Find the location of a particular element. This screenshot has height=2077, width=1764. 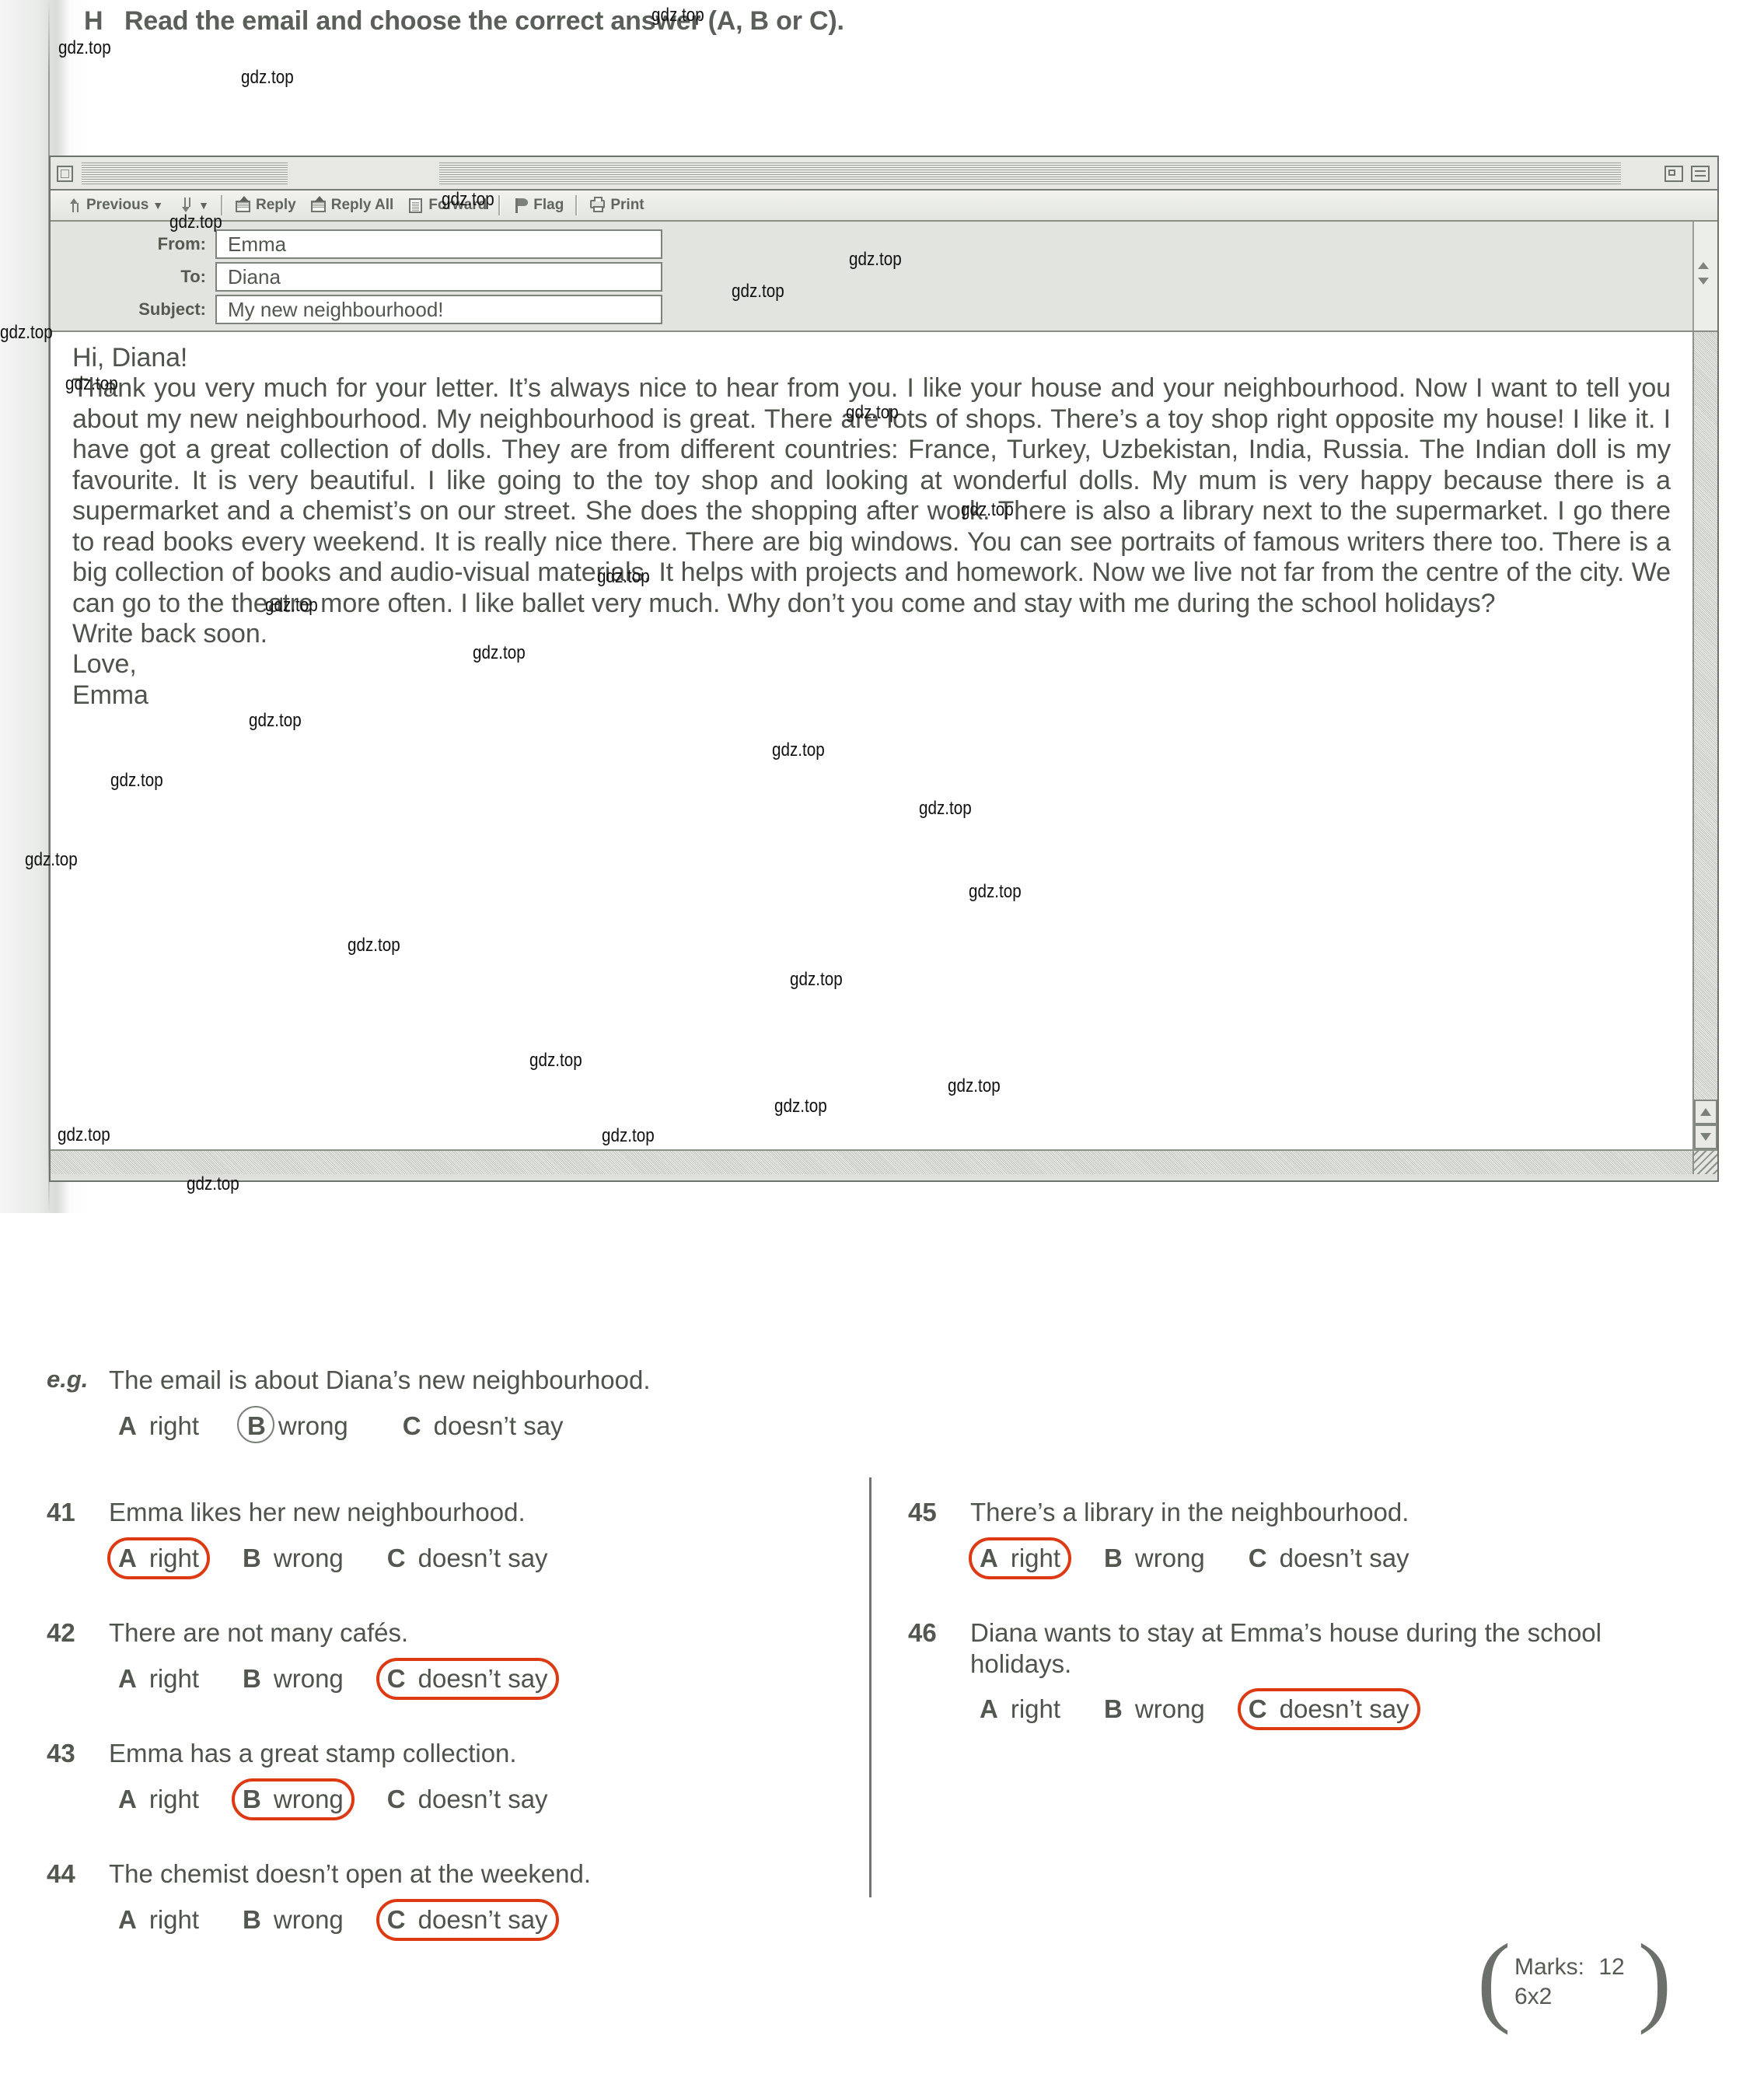

email-greeting: Hi, Diana! is located at coordinates (130, 357).